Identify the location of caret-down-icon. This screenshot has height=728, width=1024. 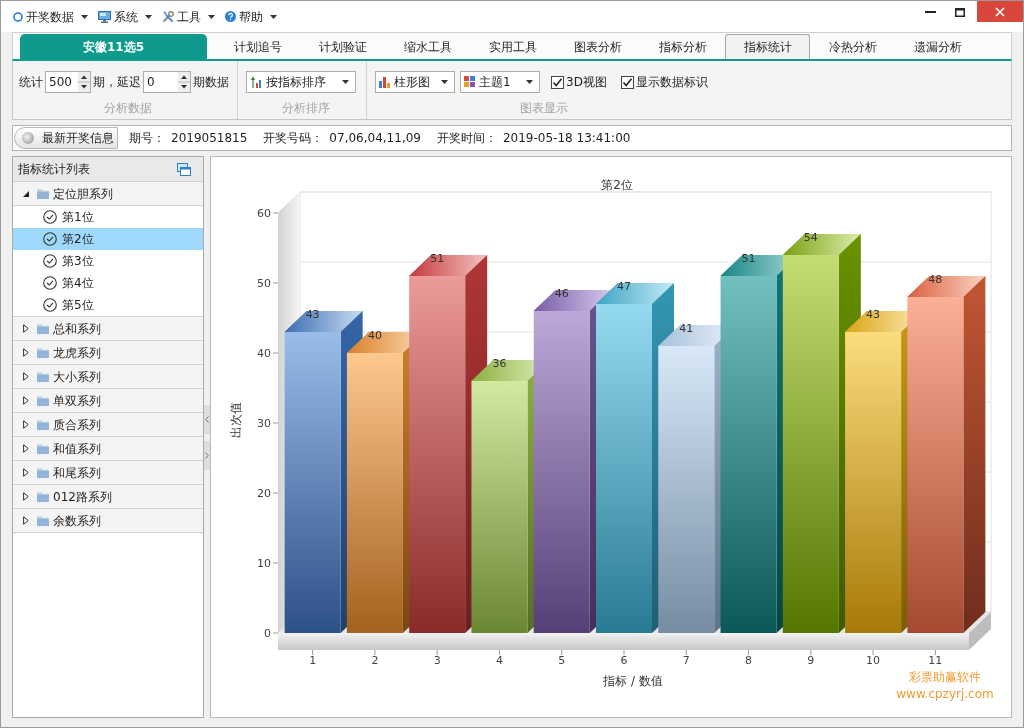
(273, 16).